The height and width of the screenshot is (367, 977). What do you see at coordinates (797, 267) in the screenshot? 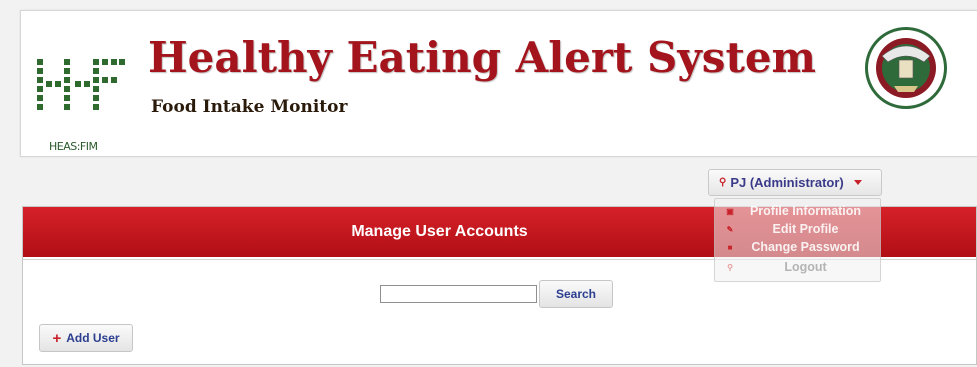
I see `menu-item-logout: ⚲ Logout` at bounding box center [797, 267].